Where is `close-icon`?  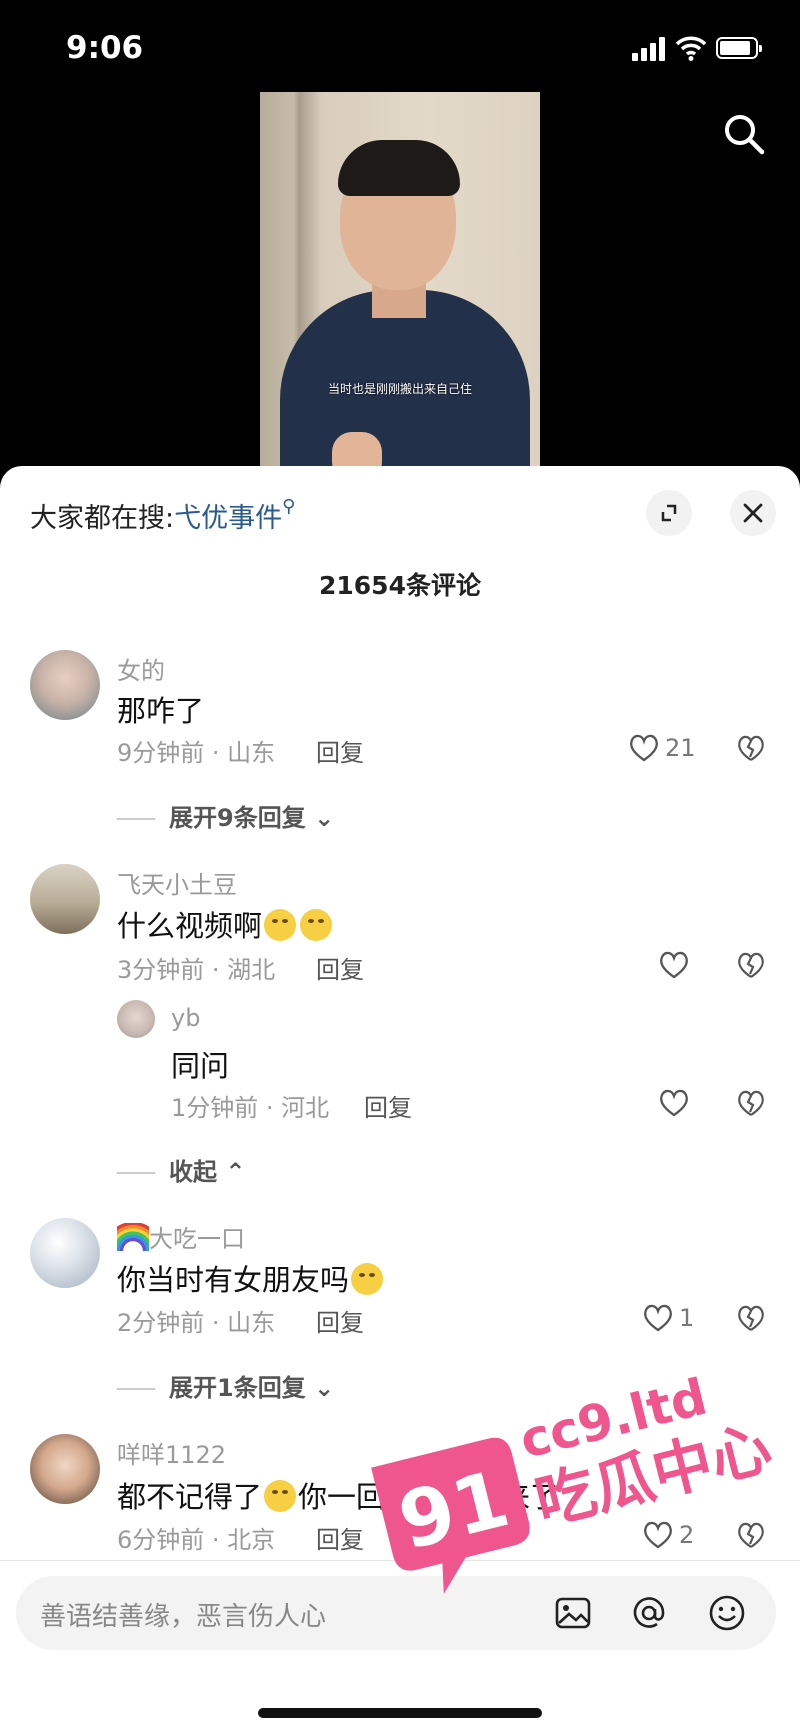
close-icon is located at coordinates (753, 513).